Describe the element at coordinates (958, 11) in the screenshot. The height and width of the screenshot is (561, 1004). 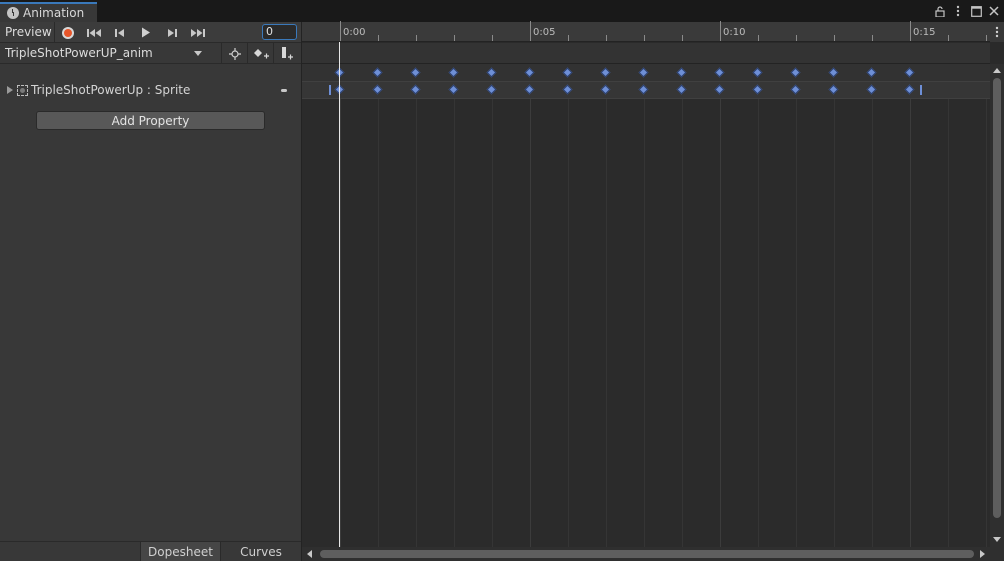
I see `menu-dots-icon` at that location.